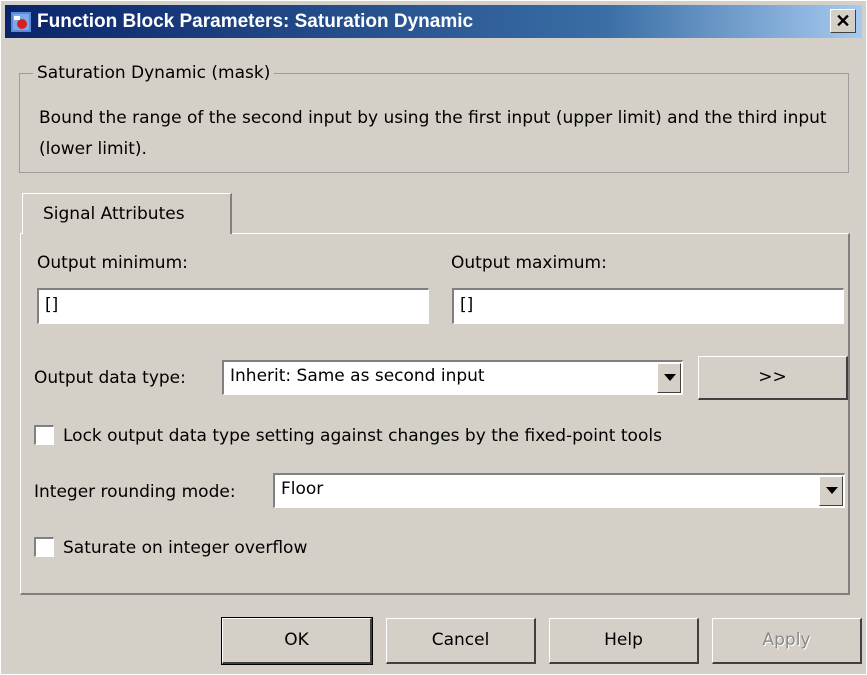 This screenshot has height=675, width=867. I want to click on rounding-mode-select: Floor, so click(559, 490).